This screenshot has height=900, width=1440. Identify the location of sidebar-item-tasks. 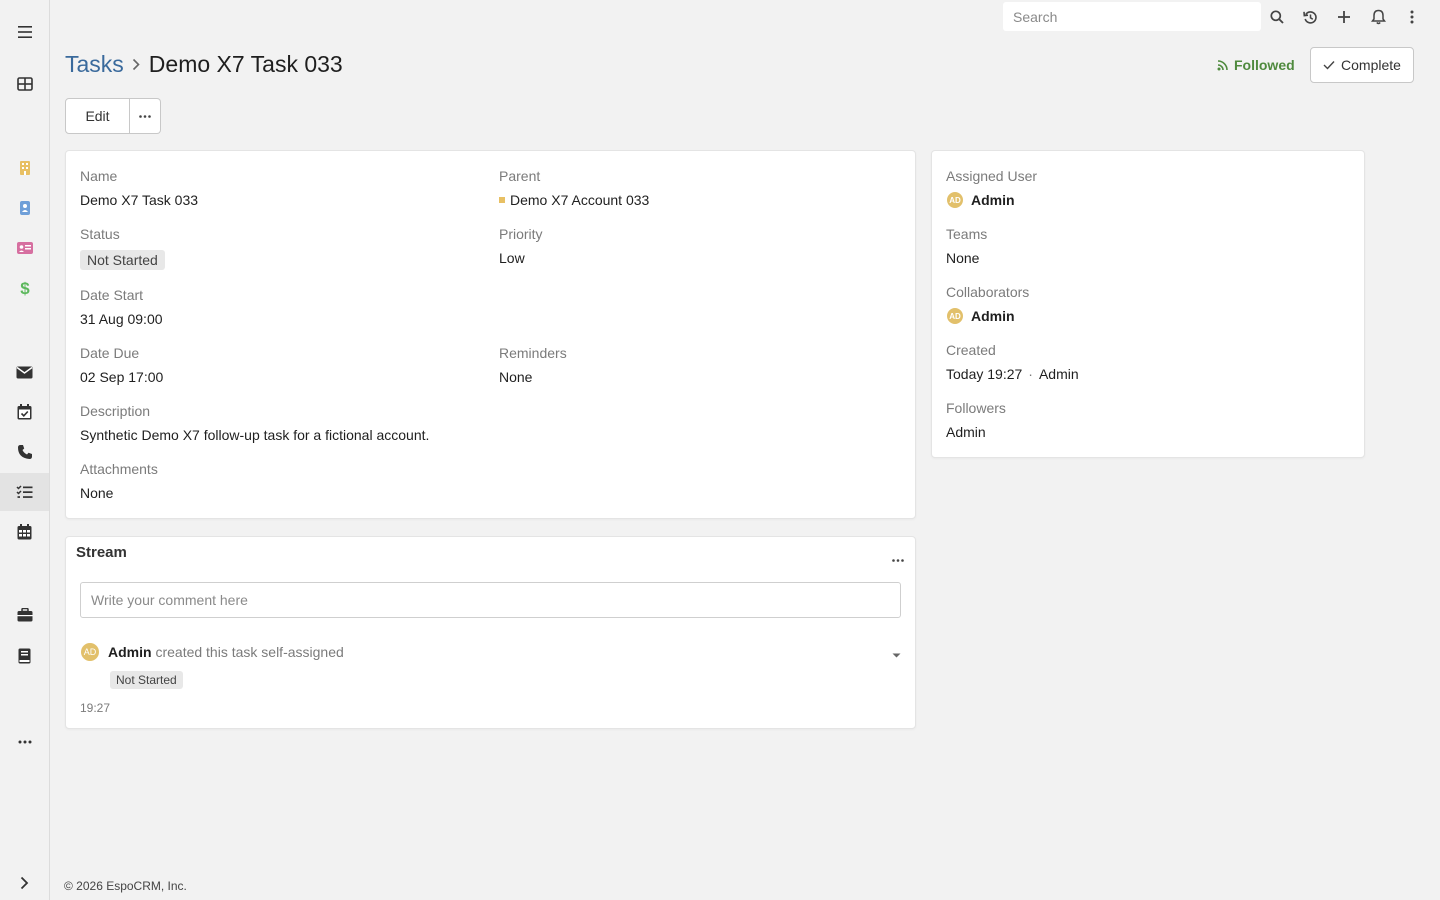
(24, 492).